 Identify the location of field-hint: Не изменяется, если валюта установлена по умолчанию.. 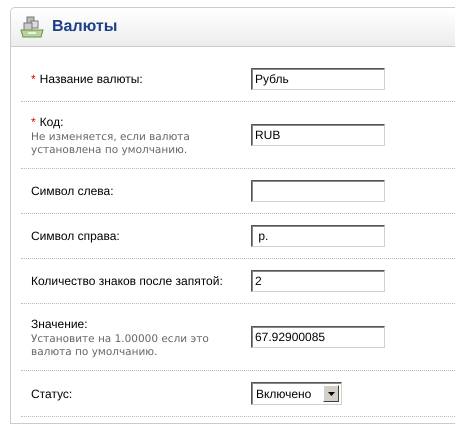
(111, 144).